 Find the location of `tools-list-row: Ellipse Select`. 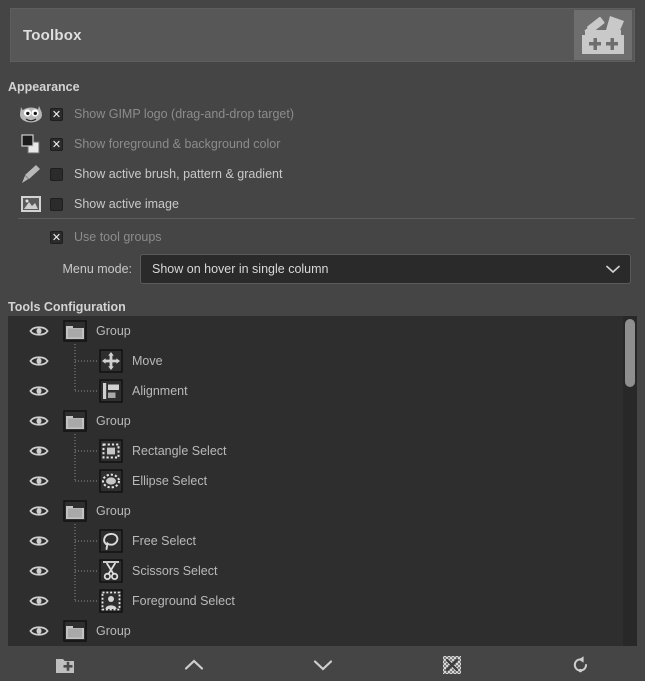

tools-list-row: Ellipse Select is located at coordinates (322, 481).